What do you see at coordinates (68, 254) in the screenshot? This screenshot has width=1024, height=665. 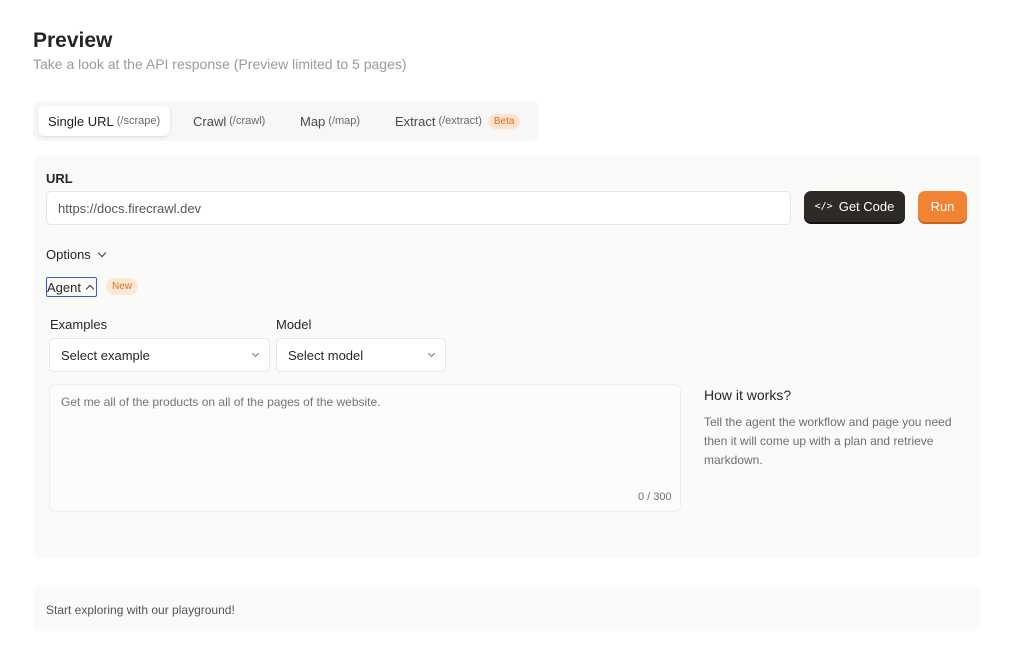 I see `options-label: Options` at bounding box center [68, 254].